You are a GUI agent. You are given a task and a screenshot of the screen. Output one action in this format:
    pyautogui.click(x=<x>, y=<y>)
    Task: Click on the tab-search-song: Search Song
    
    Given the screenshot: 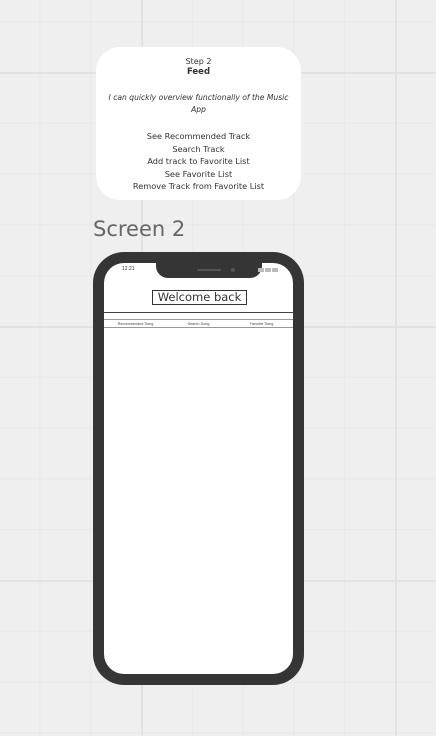 What is the action you would take?
    pyautogui.click(x=198, y=324)
    